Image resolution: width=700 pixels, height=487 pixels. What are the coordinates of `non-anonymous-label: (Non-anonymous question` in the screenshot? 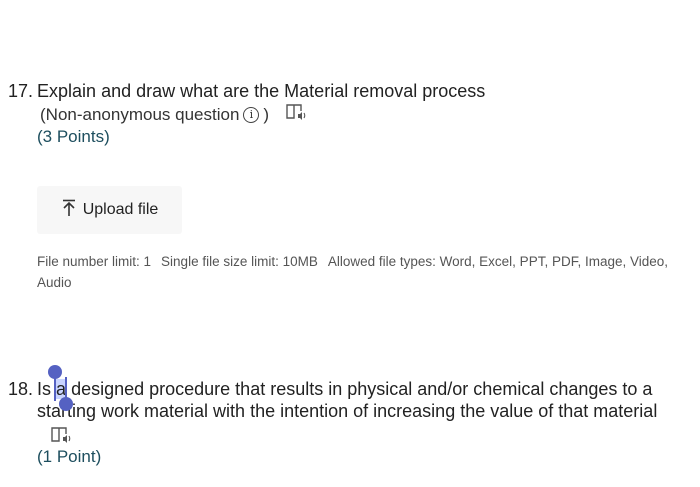 It's located at (140, 114).